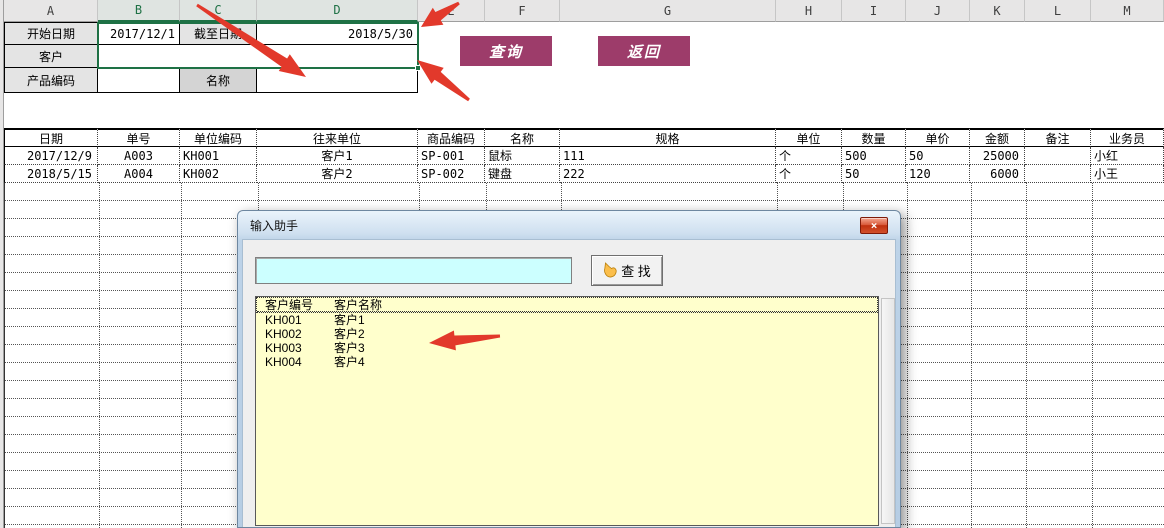 The height and width of the screenshot is (528, 1164). Describe the element at coordinates (1127, 156) in the screenshot. I see `table-cell: 小红` at that location.